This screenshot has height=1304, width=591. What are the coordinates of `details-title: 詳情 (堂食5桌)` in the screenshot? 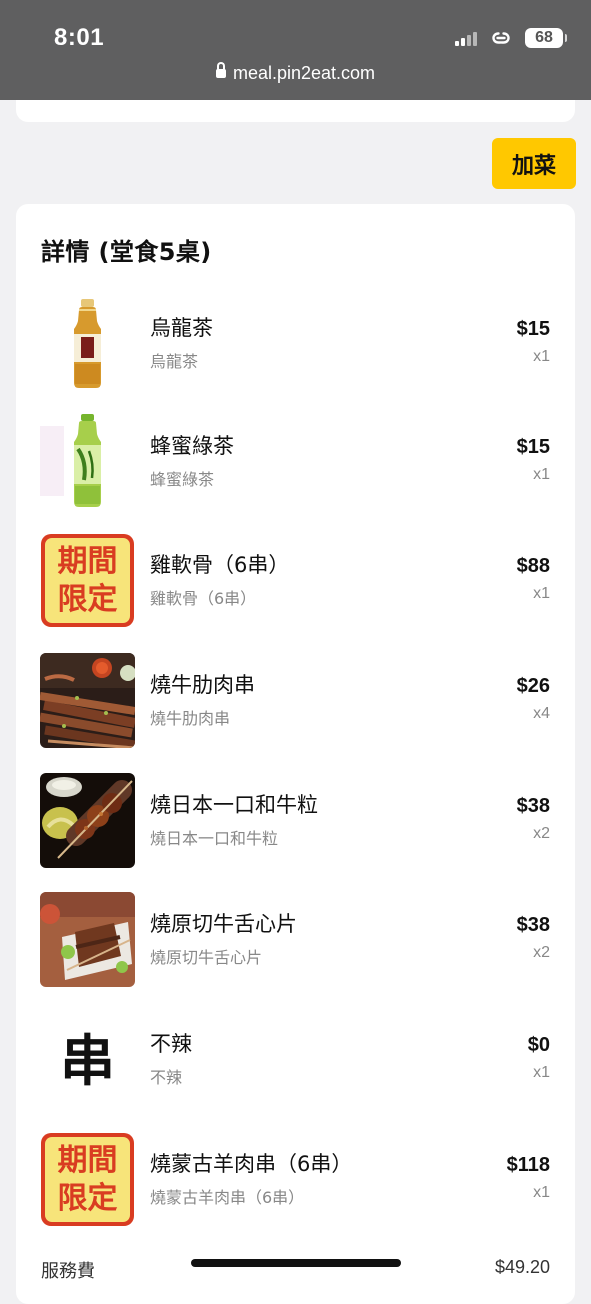 It's located at (126, 252).